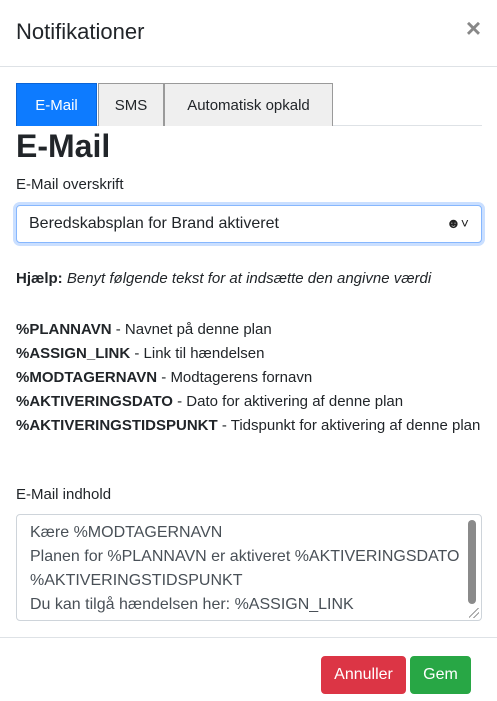 Image resolution: width=497 pixels, height=701 pixels. What do you see at coordinates (440, 675) in the screenshot?
I see `save-button: Gem` at bounding box center [440, 675].